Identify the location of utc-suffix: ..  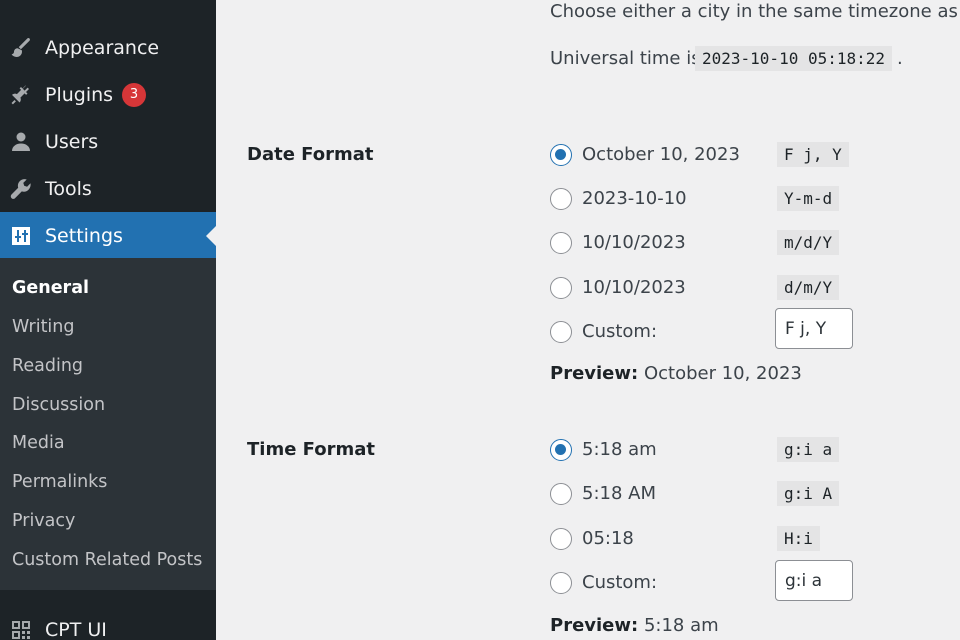
(900, 58).